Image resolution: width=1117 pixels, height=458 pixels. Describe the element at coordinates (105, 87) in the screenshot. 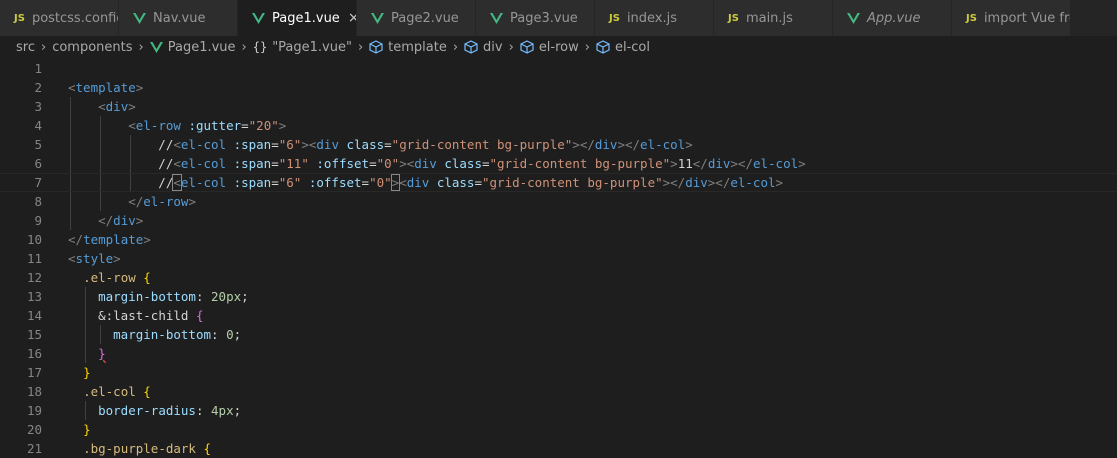

I see `code-text: <template>` at that location.